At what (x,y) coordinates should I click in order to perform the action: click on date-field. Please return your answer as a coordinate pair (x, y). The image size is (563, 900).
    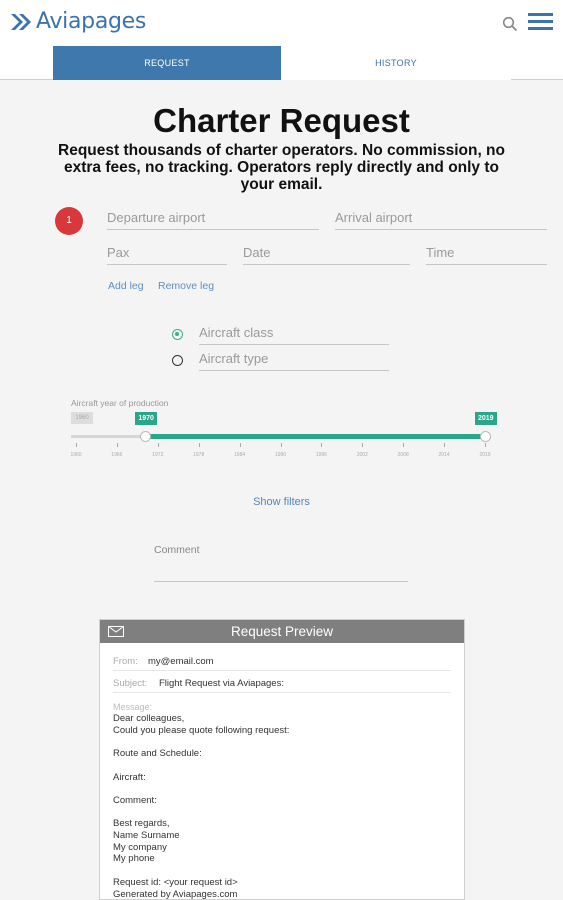
    Looking at the image, I should click on (326, 253).